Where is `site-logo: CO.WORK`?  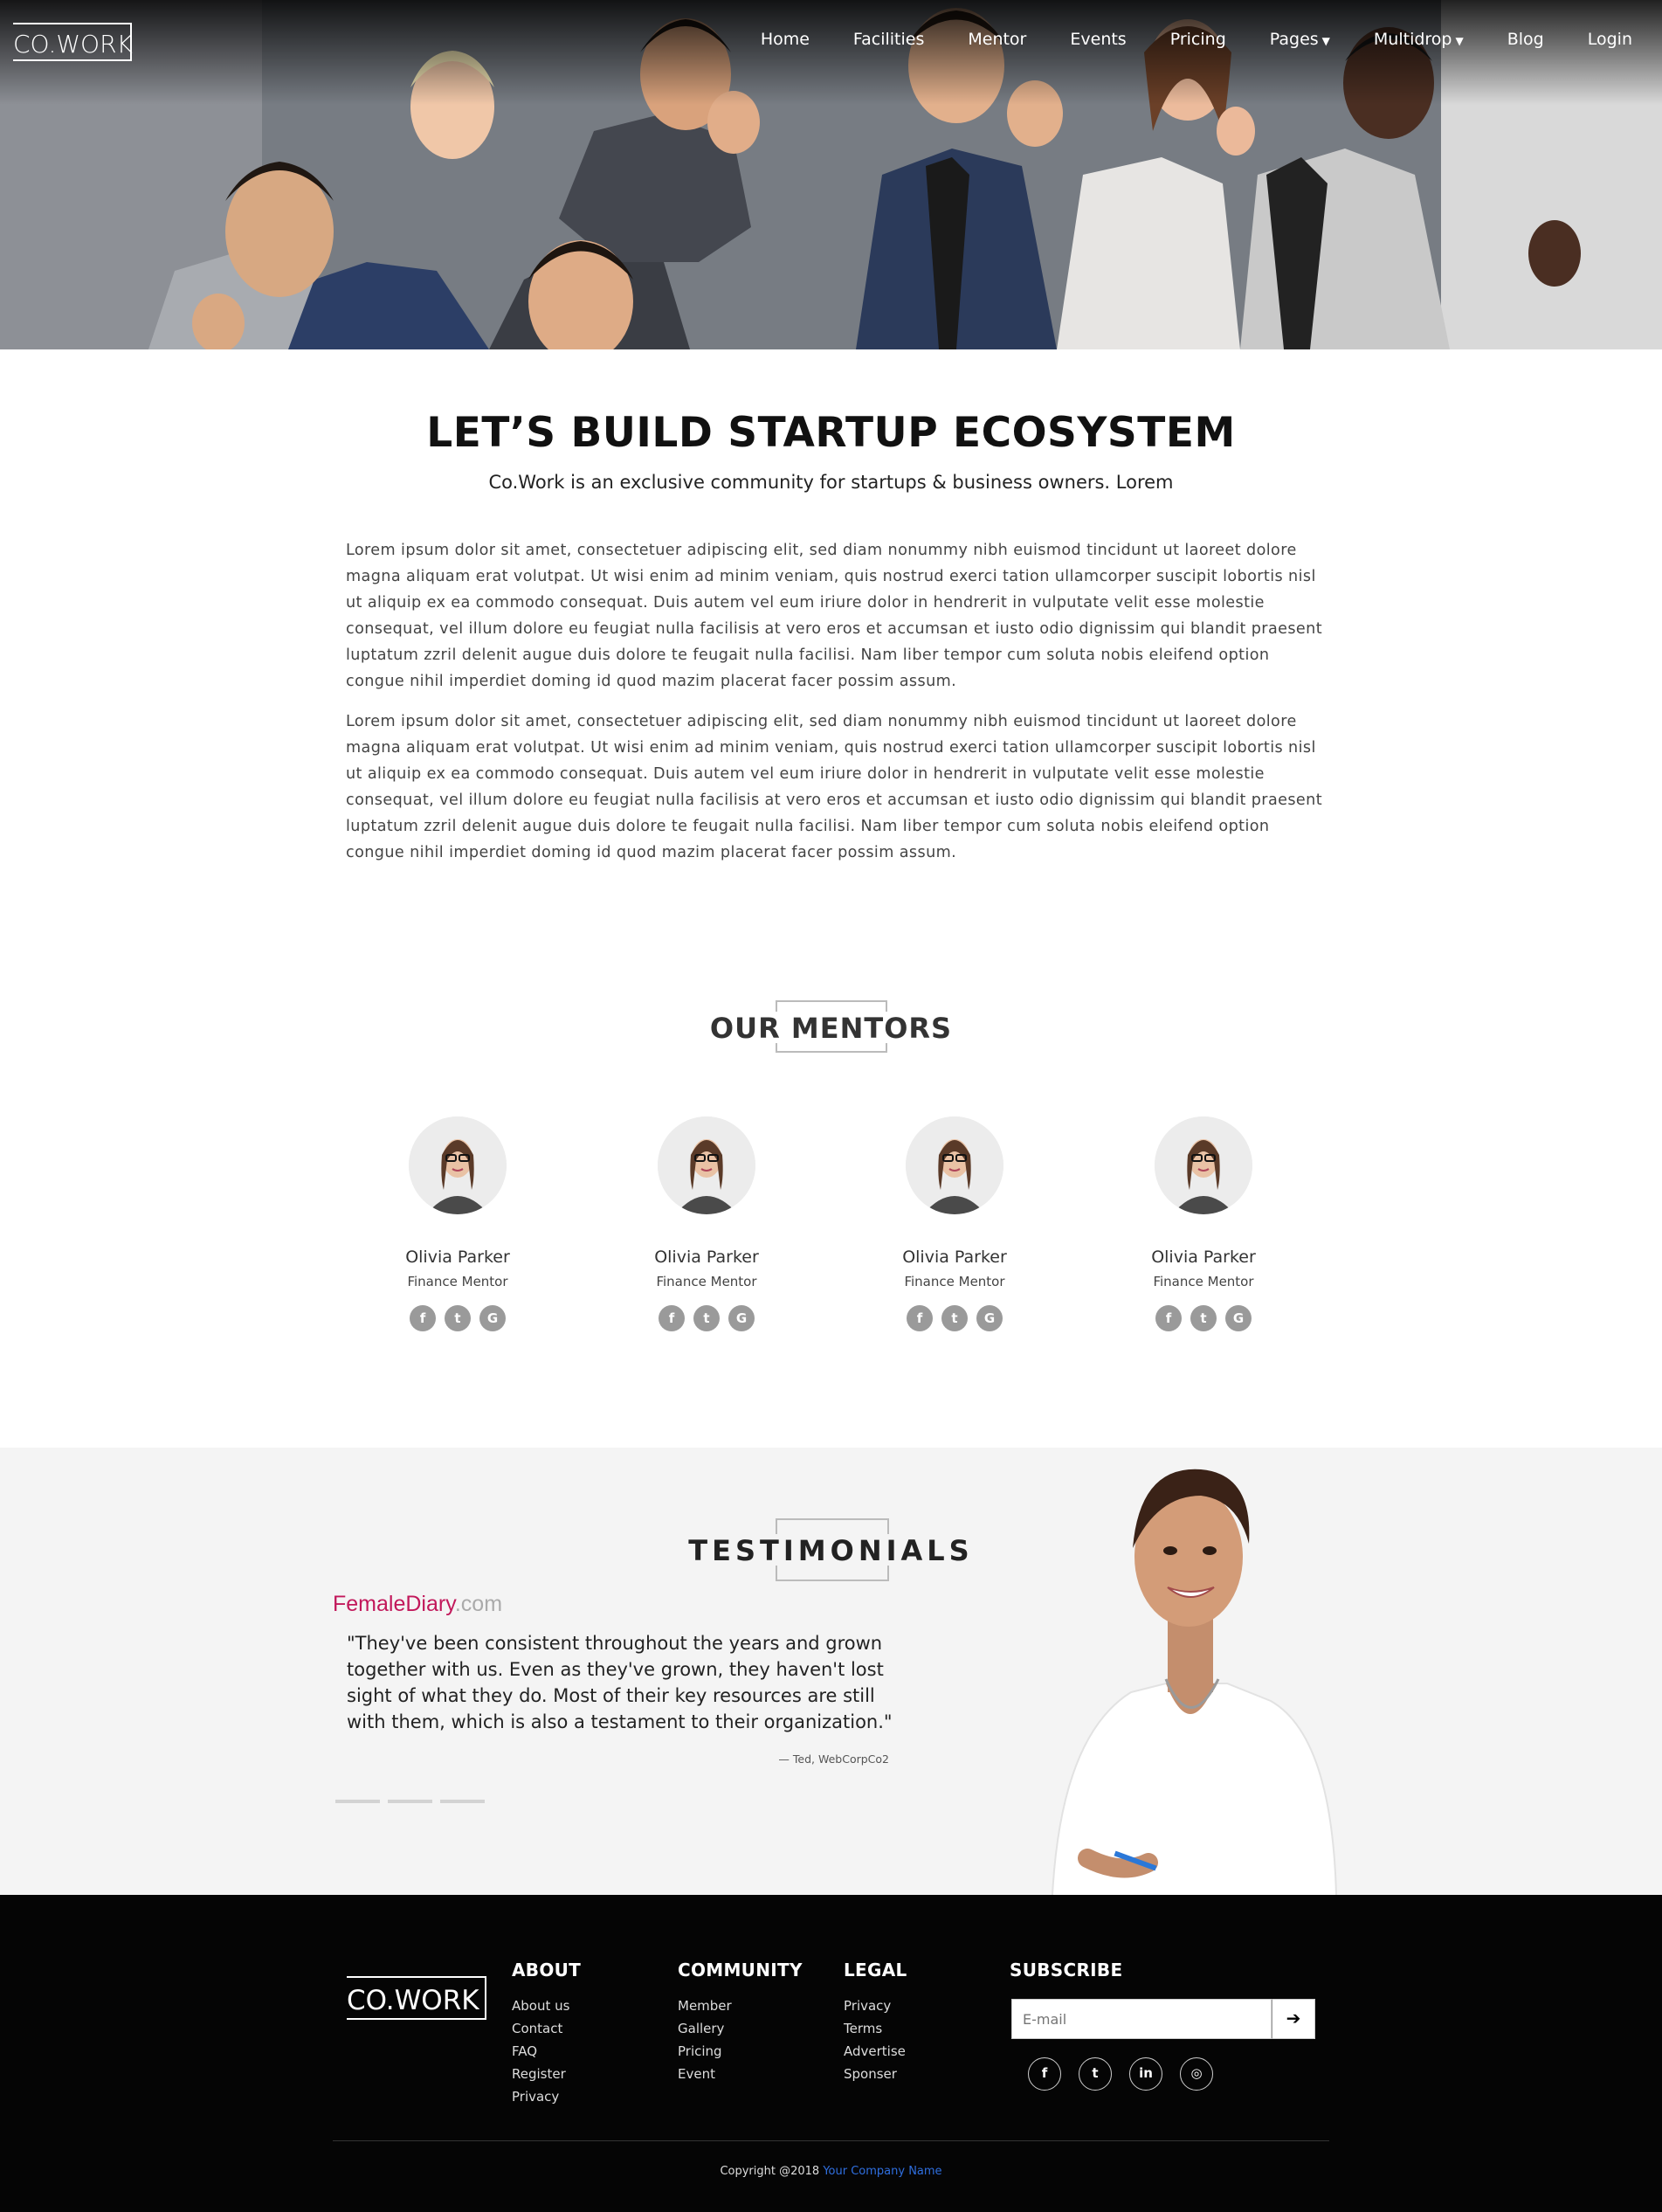
site-logo: CO.WORK is located at coordinates (73, 42).